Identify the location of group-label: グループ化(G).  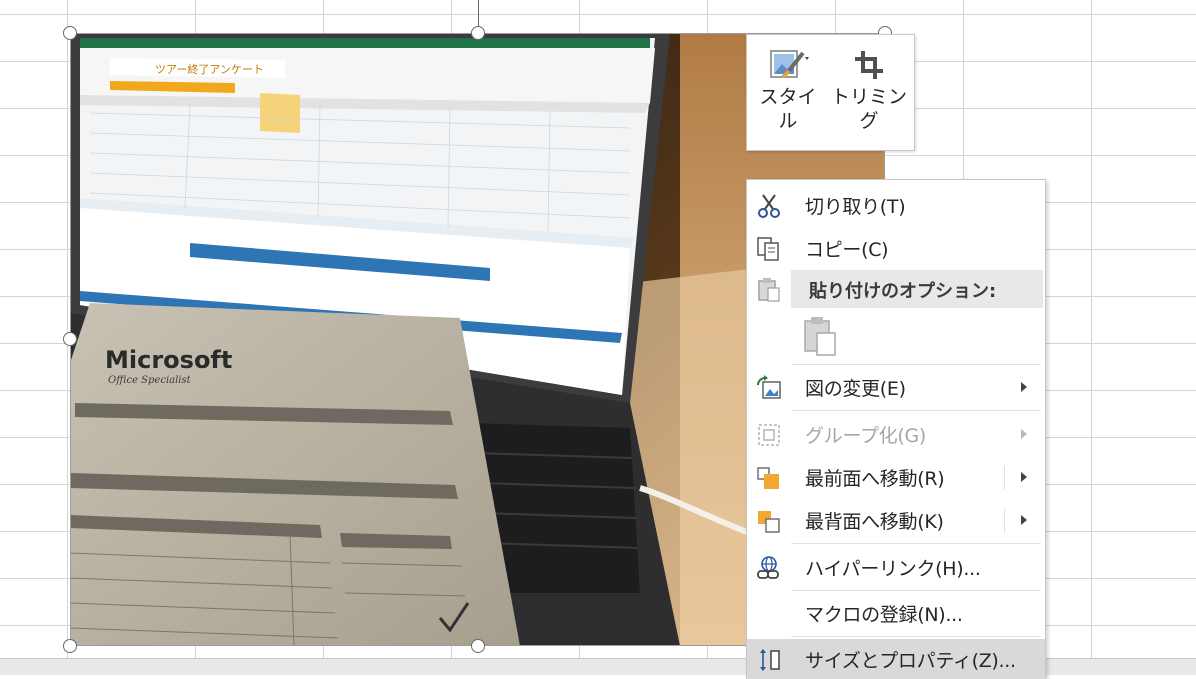
(866, 436).